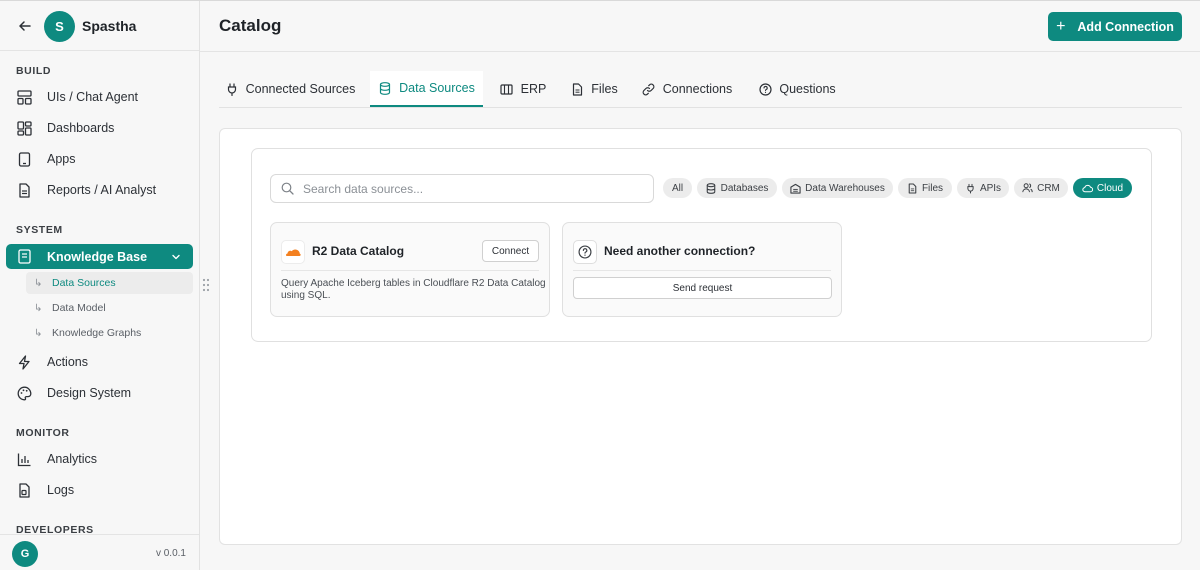  I want to click on sidebar-item-label: Knowledge Base, so click(97, 256).